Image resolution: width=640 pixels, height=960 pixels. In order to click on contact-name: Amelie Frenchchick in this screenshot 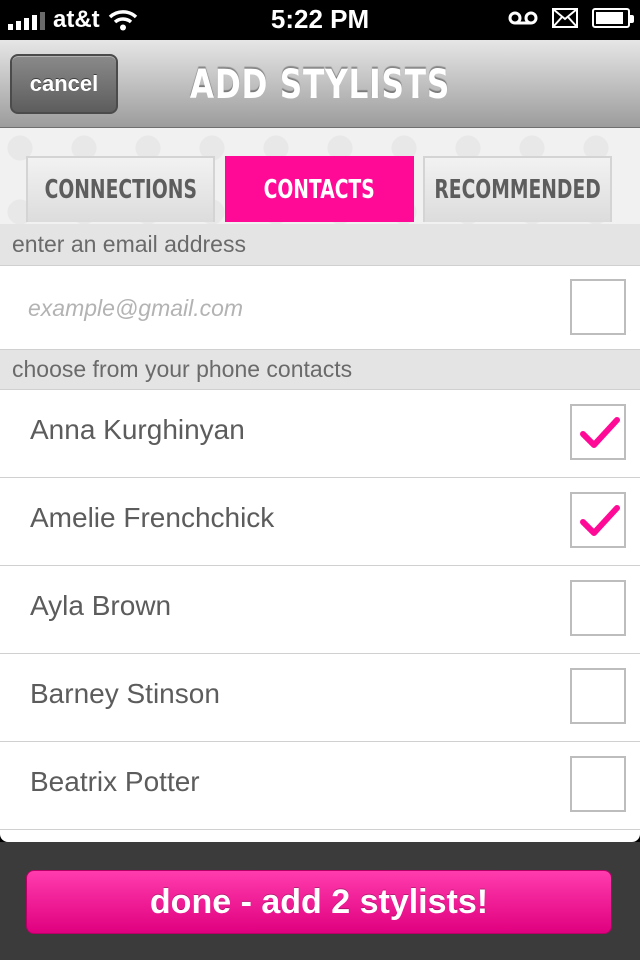, I will do `click(152, 517)`.